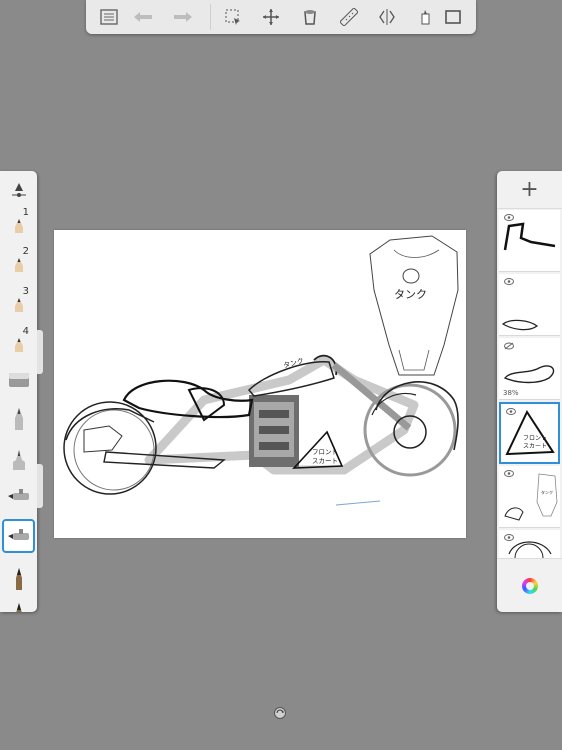  Describe the element at coordinates (25, 331) in the screenshot. I see `brush-number: 4` at that location.